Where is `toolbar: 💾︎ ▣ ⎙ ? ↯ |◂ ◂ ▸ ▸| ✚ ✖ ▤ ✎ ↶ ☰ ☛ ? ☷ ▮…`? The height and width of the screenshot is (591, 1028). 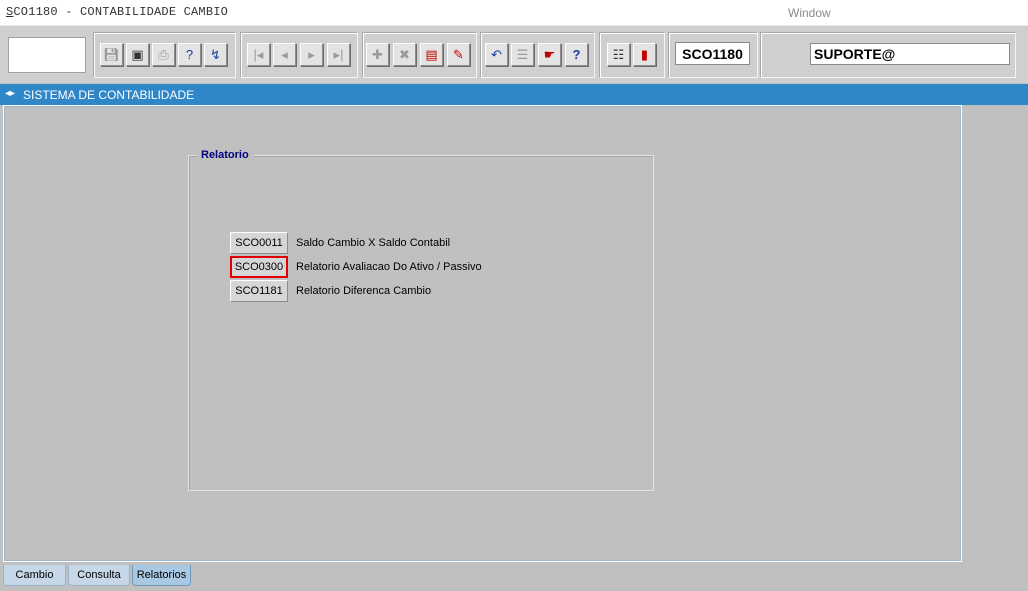 toolbar: 💾︎ ▣ ⎙ ? ↯ |◂ ◂ ▸ ▸| ✚ ✖ ▤ ✎ ↶ ☰ ☛ ? ☷ ▮… is located at coordinates (514, 54).